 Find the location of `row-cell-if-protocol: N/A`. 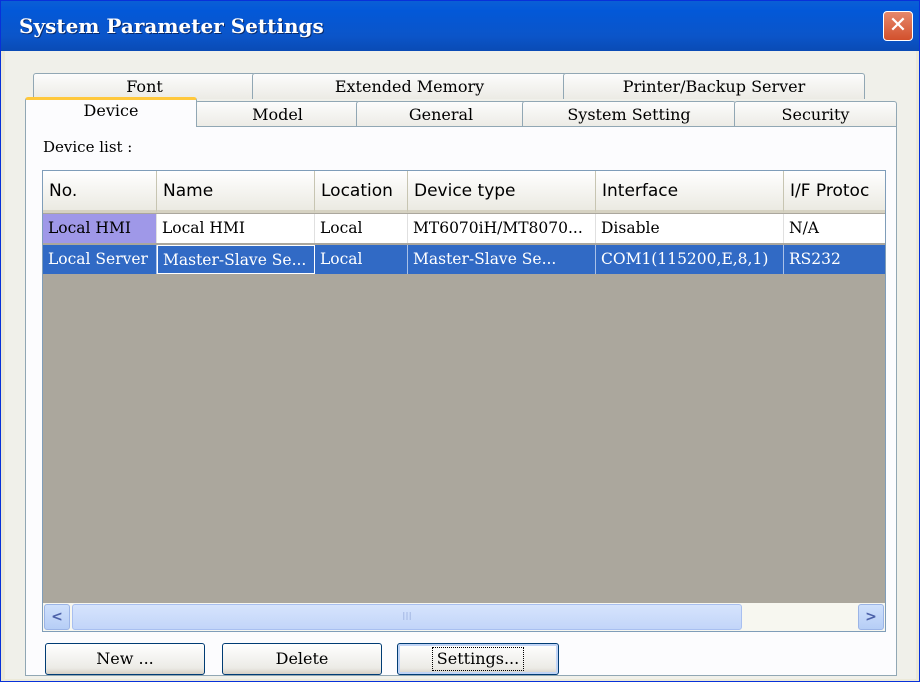

row-cell-if-protocol: N/A is located at coordinates (834, 228).